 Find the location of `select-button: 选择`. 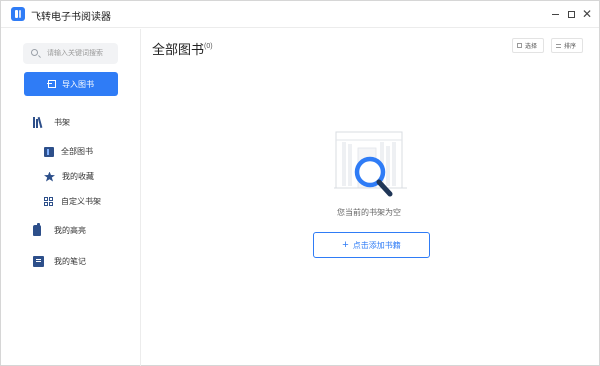

select-button: 选择 is located at coordinates (528, 45).